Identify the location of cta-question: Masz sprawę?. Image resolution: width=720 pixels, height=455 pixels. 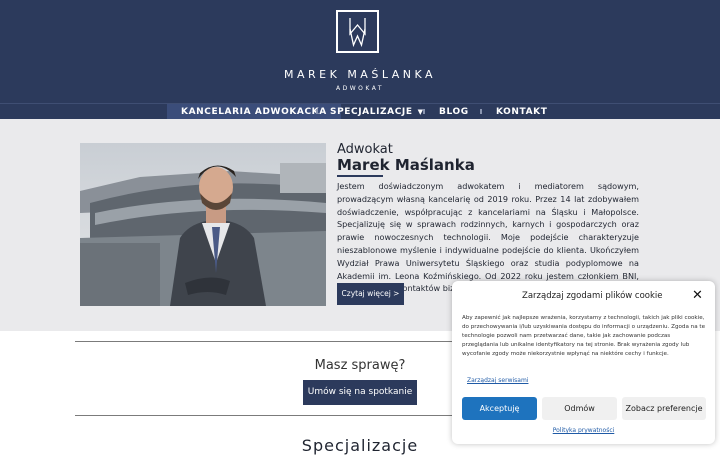
(360, 365).